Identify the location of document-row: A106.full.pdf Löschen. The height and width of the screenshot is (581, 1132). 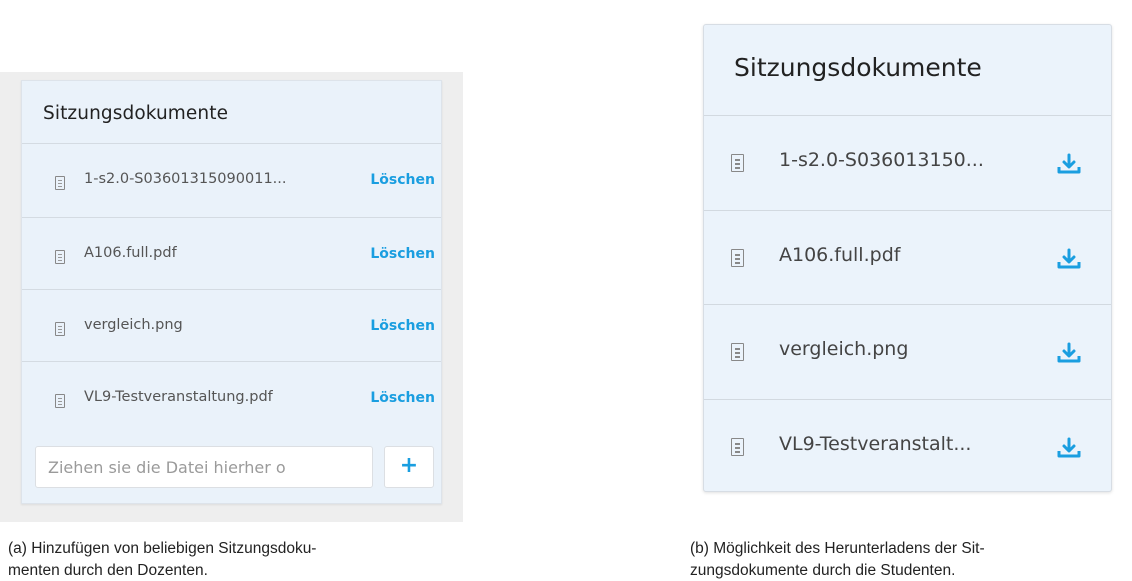
(231, 254).